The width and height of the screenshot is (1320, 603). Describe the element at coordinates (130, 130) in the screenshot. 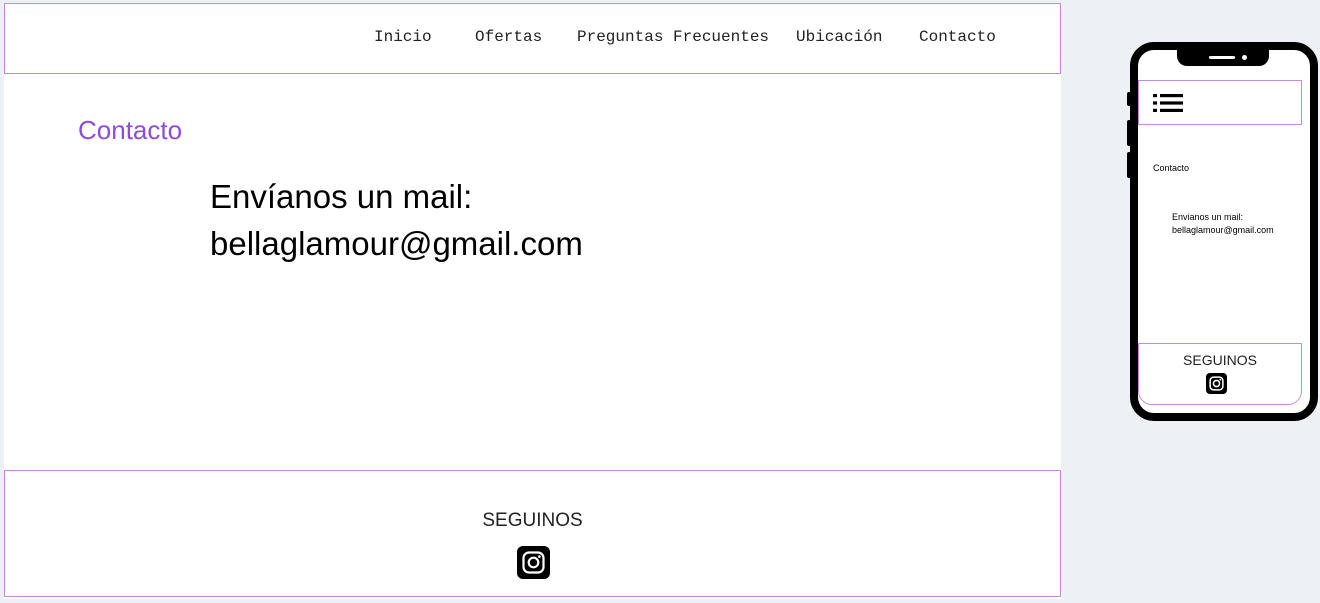

I see `page-title: Contacto` at that location.